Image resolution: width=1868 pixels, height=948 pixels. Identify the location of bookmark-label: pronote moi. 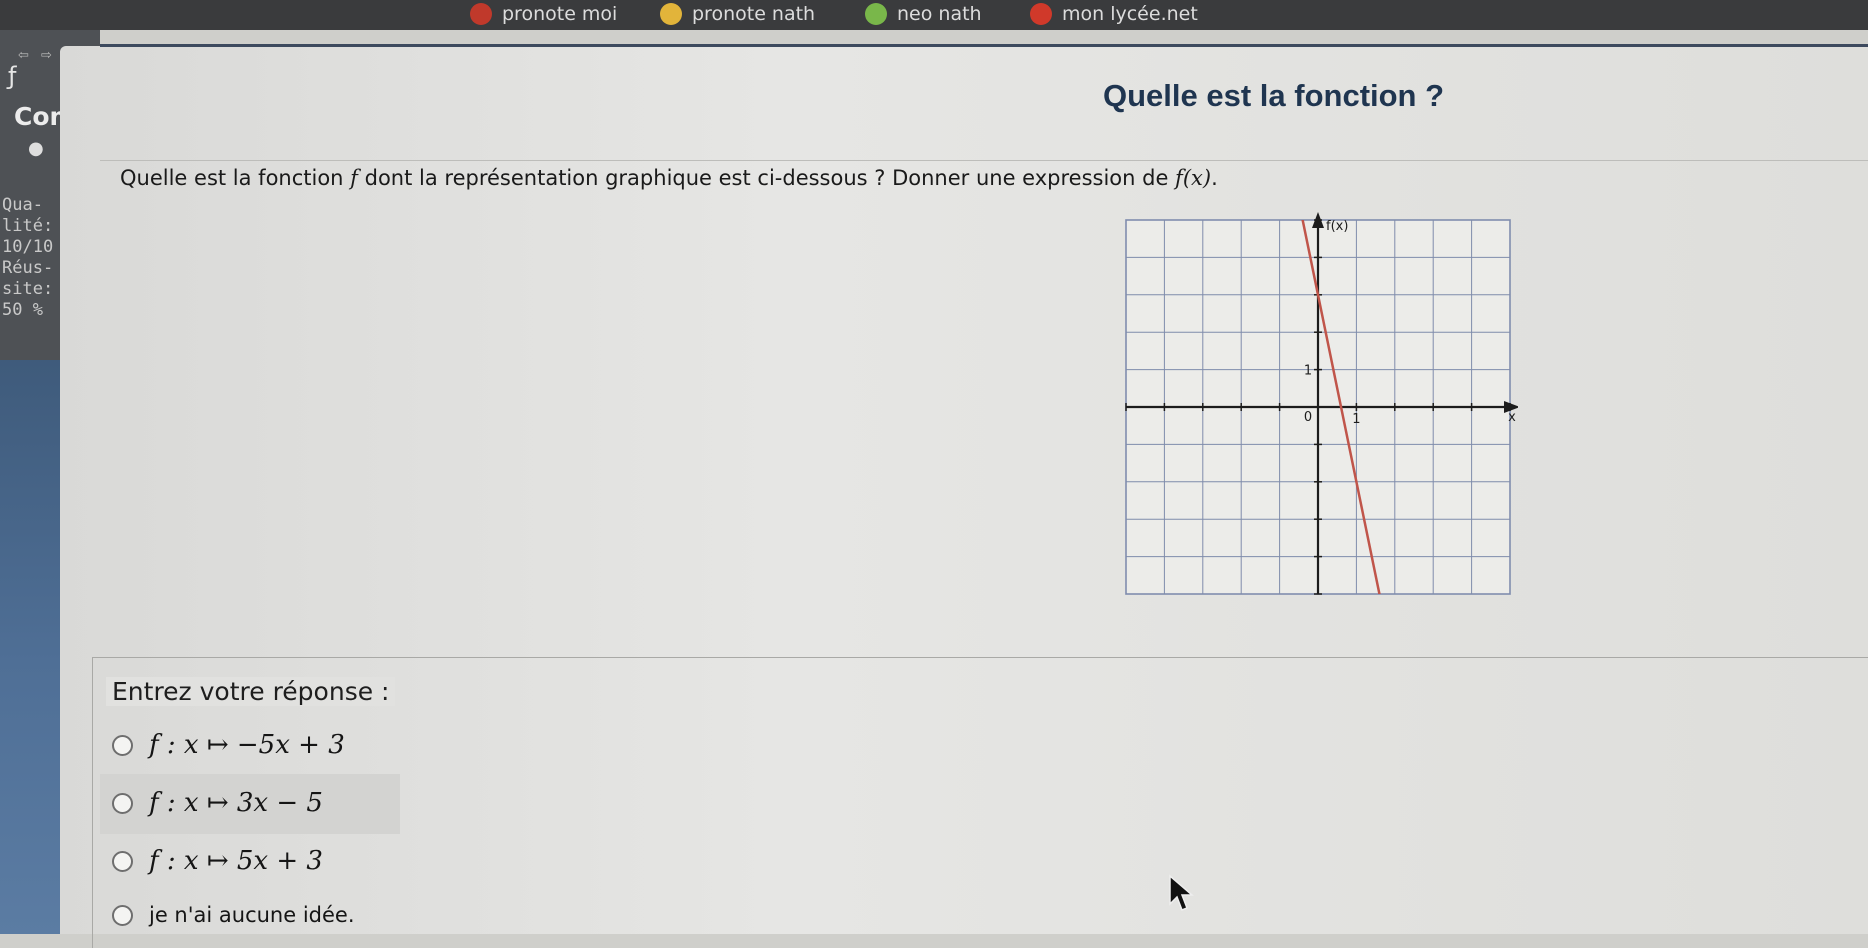
(560, 14).